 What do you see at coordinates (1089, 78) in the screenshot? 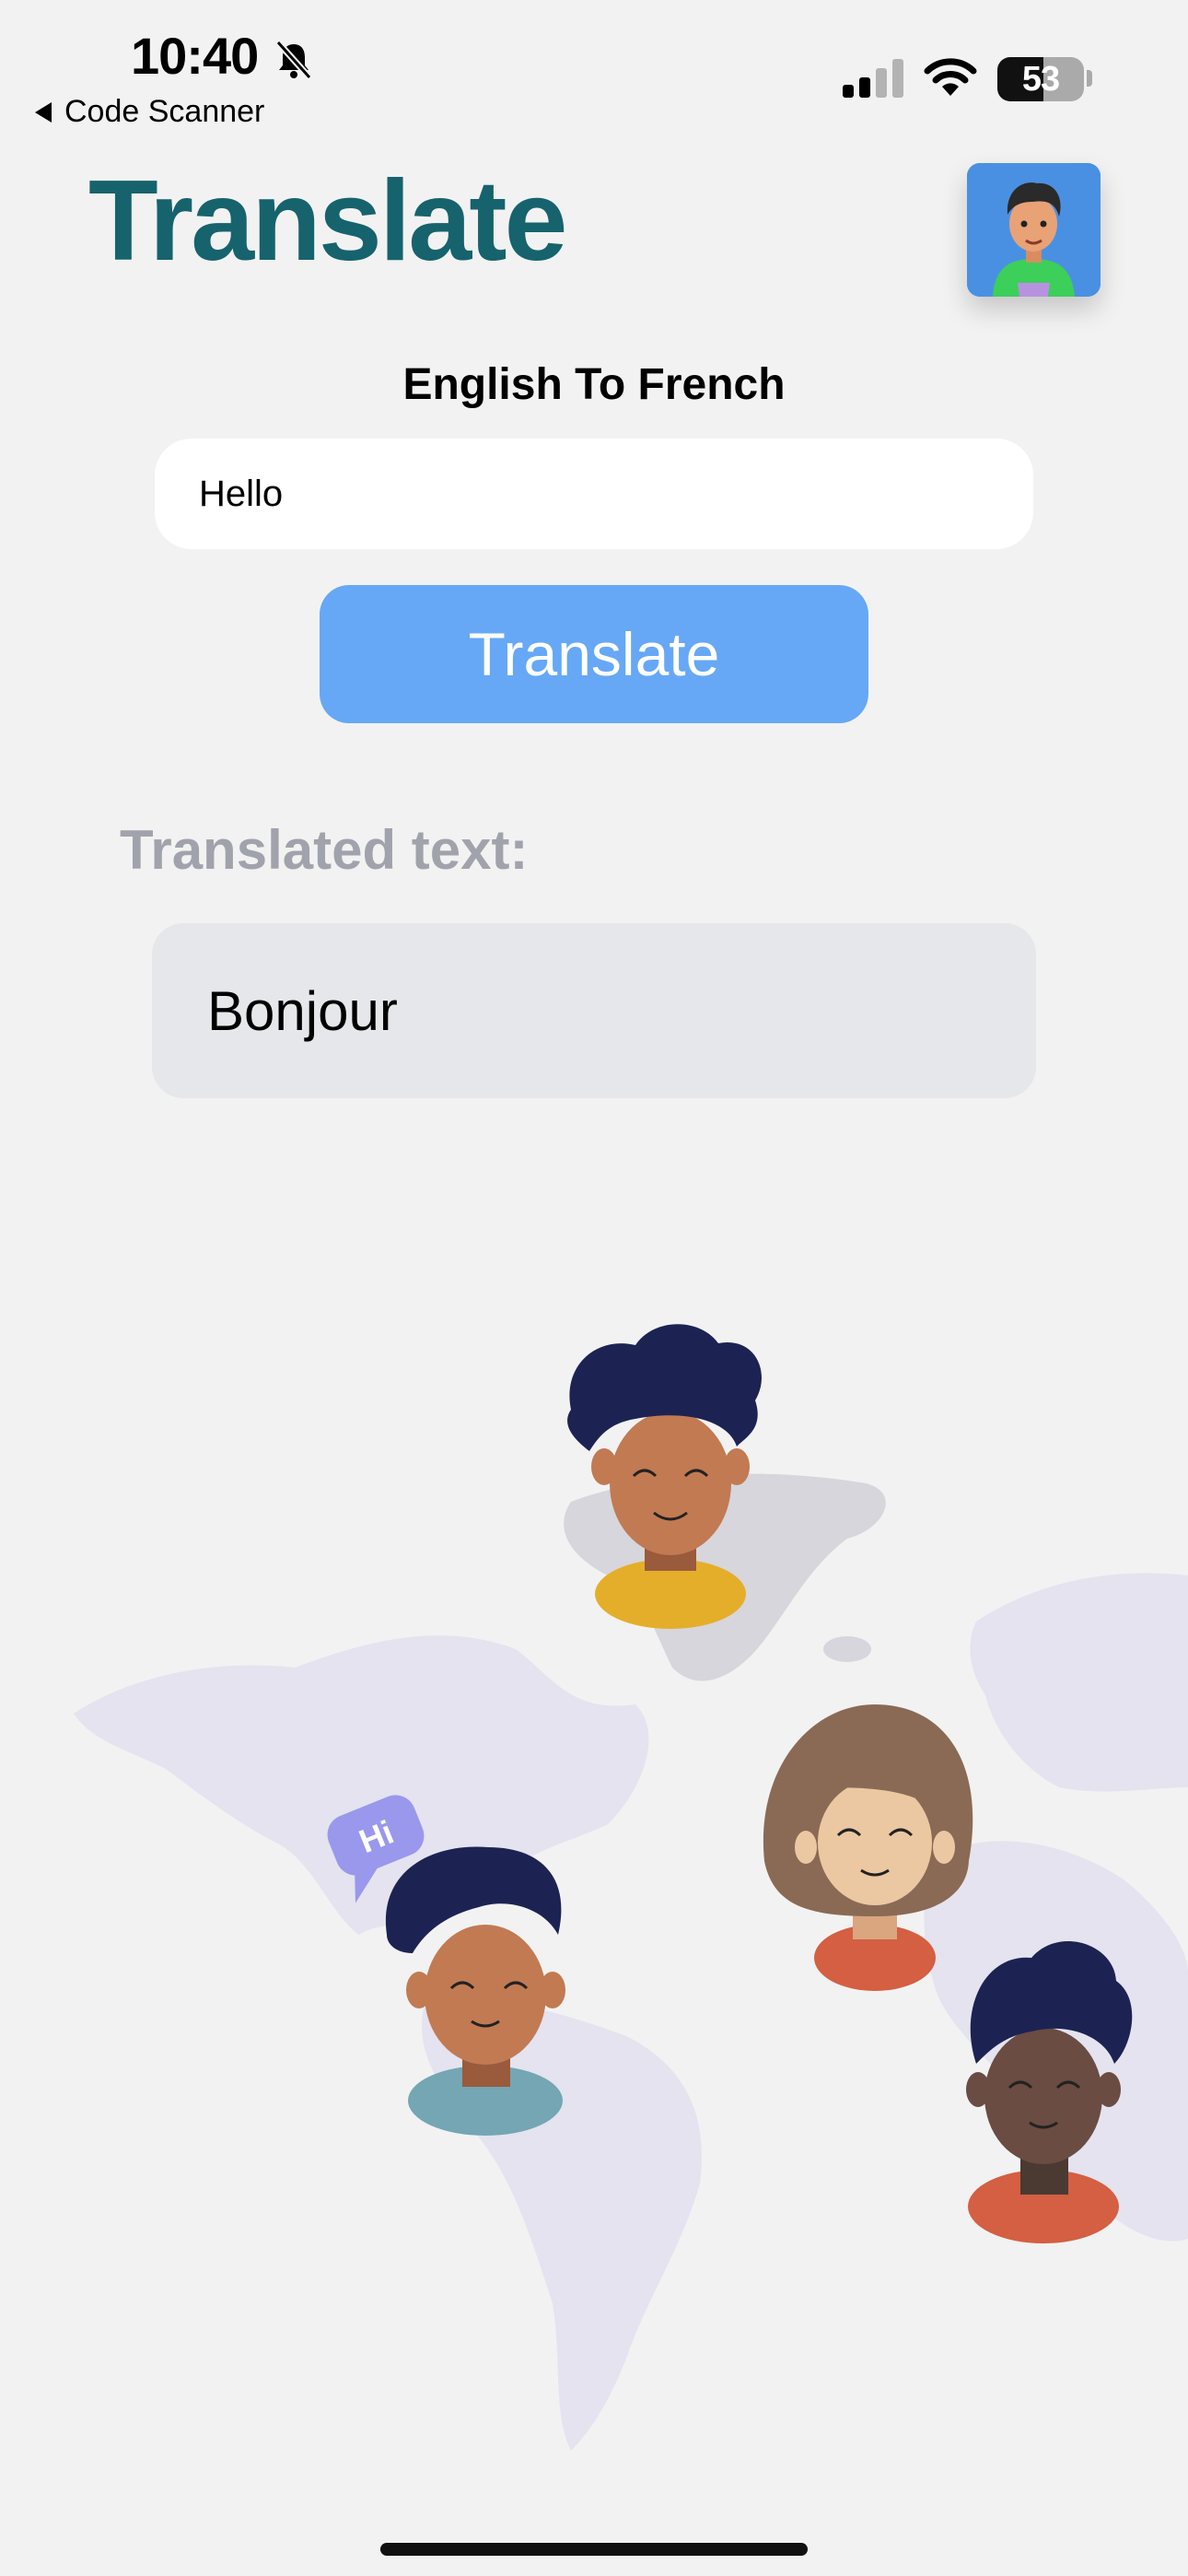
I see `battery-cap` at bounding box center [1089, 78].